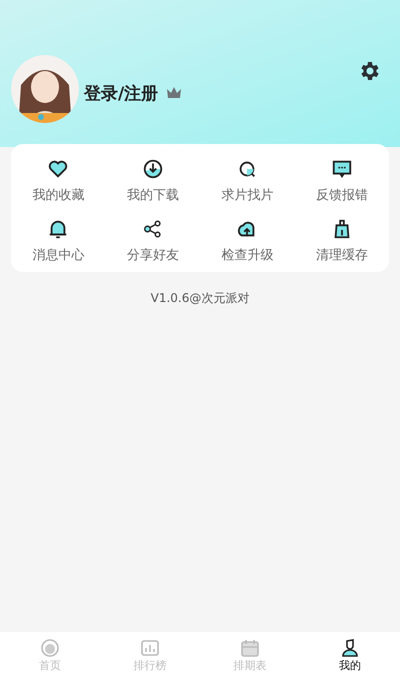 This screenshot has height=680, width=400. I want to click on download-icon, so click(153, 169).